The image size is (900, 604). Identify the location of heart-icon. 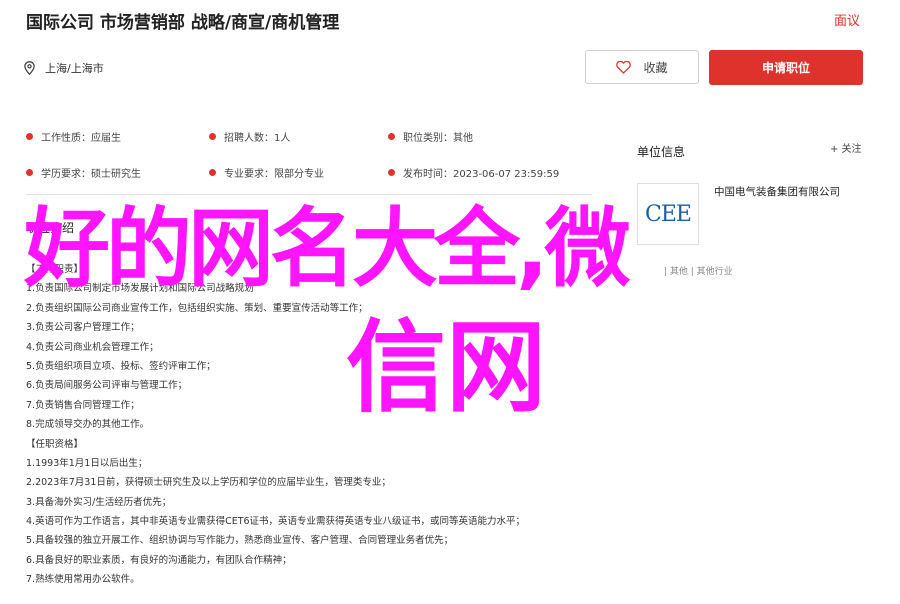
(624, 67).